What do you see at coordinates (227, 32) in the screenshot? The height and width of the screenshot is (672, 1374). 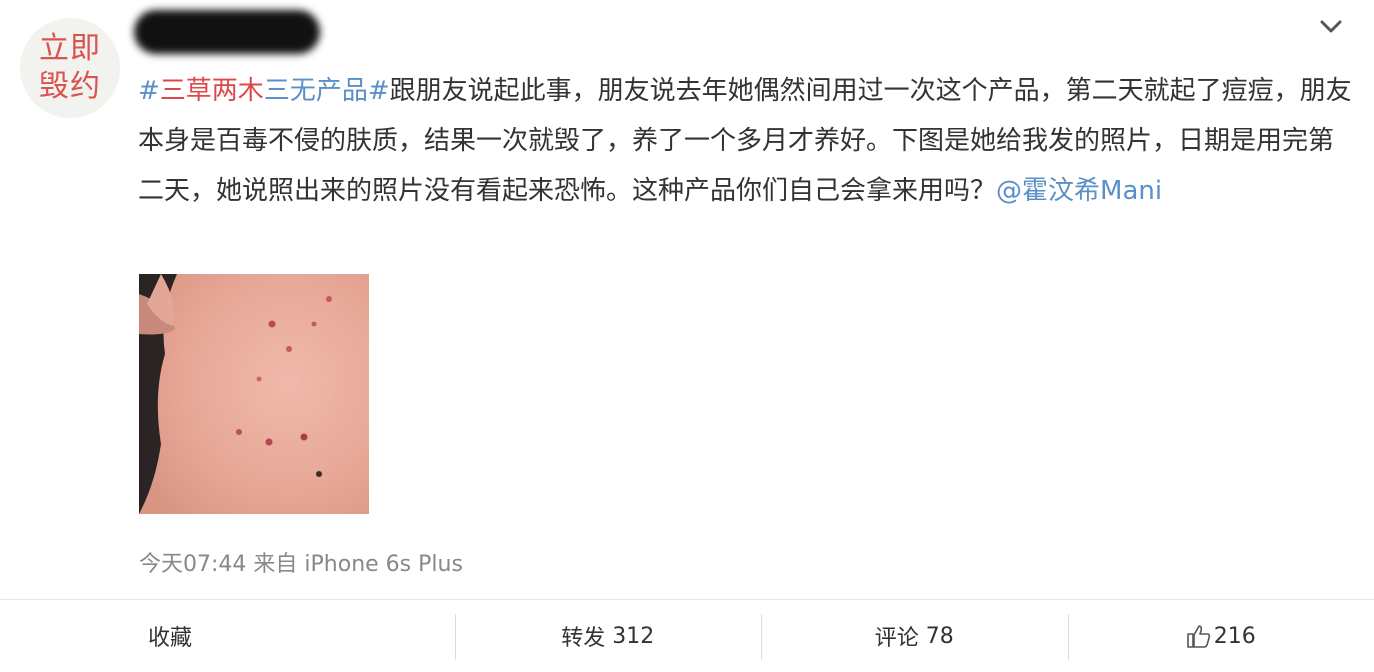 I see `username-redacted` at bounding box center [227, 32].